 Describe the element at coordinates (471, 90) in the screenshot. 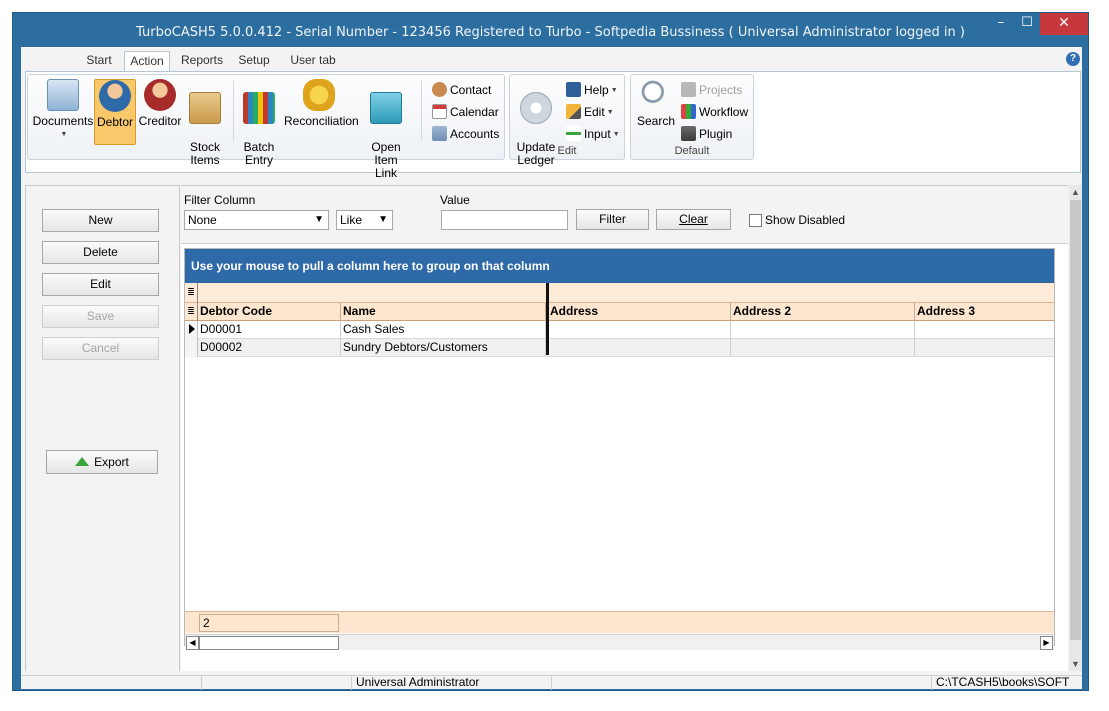

I see `contact-label: Contact` at that location.